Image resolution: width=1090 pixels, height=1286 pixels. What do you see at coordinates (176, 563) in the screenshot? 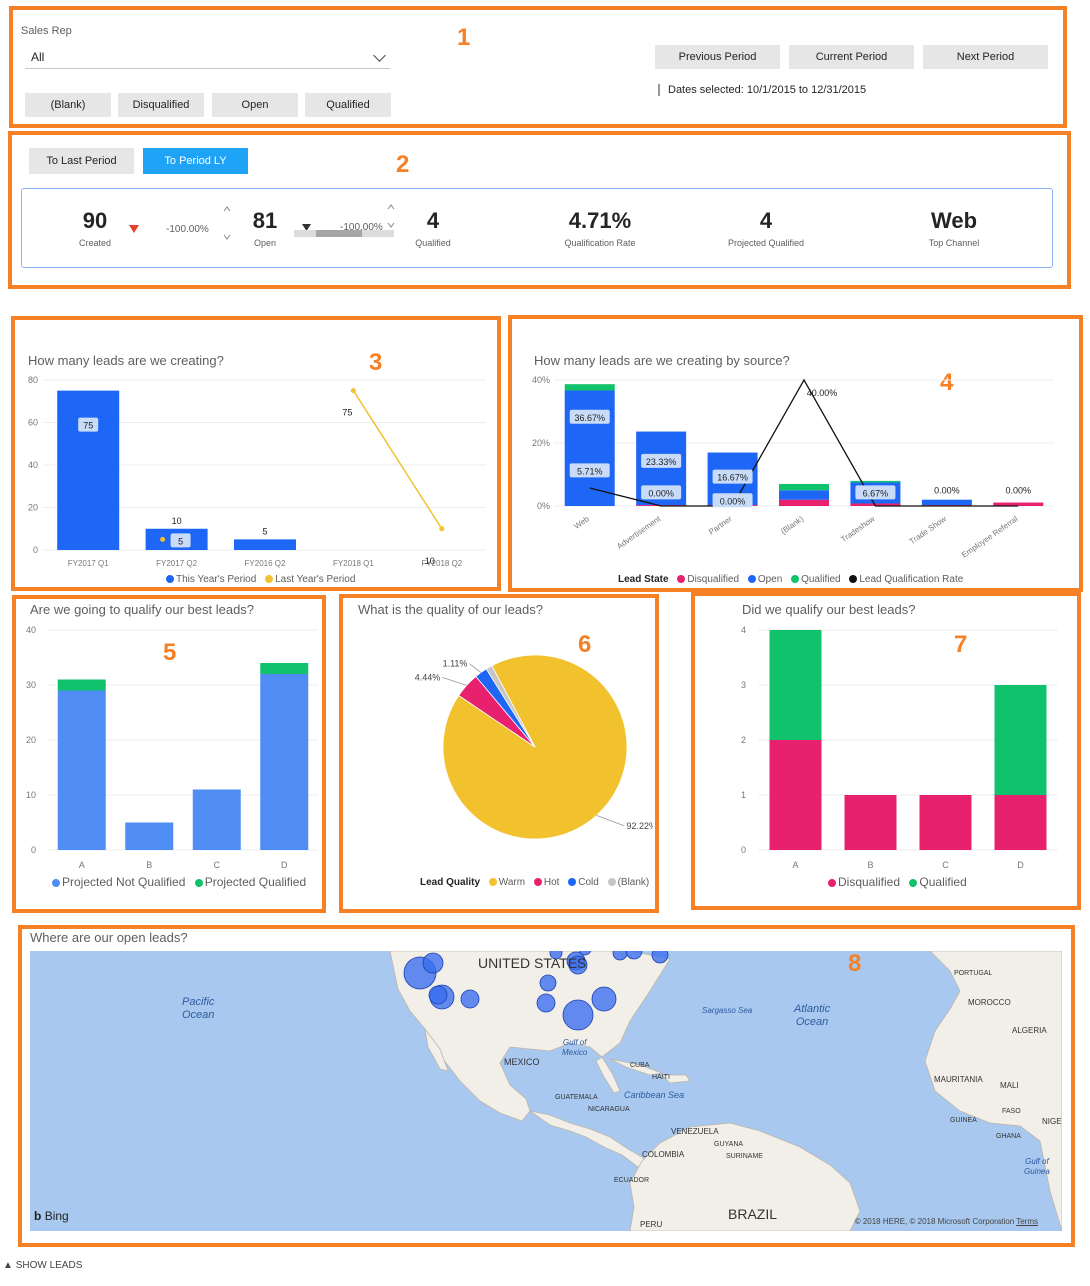
I see `x-tick-label: FY2017 Q2` at bounding box center [176, 563].